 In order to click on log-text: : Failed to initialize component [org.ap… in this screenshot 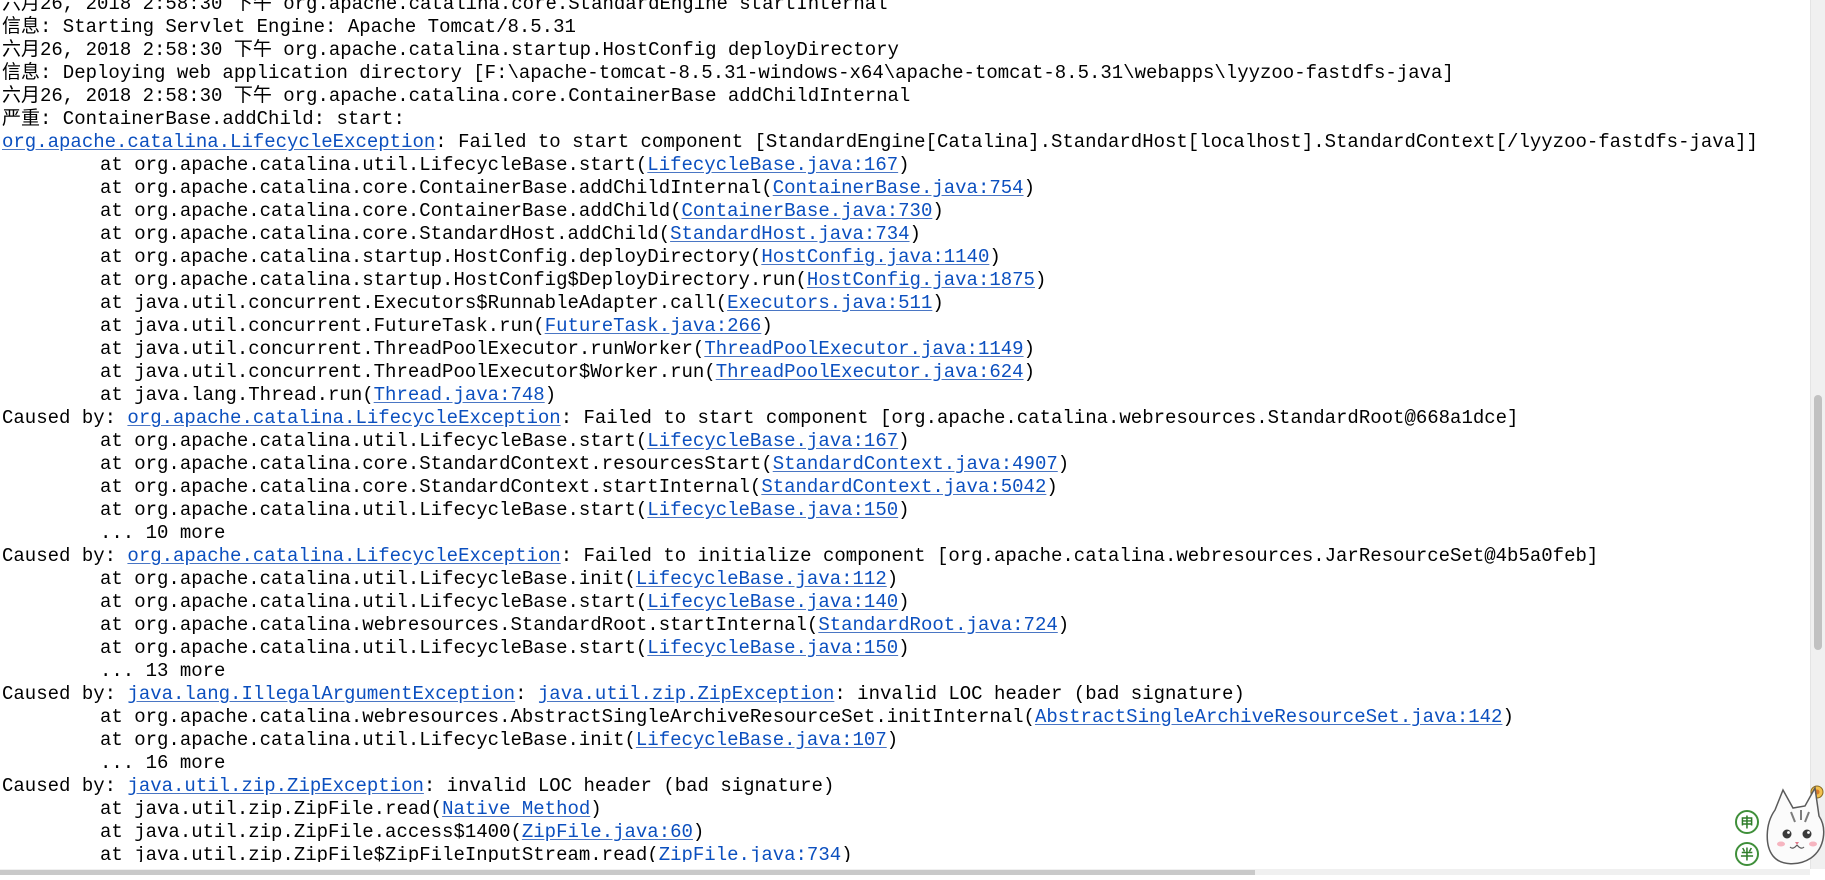, I will do `click(1079, 556)`.